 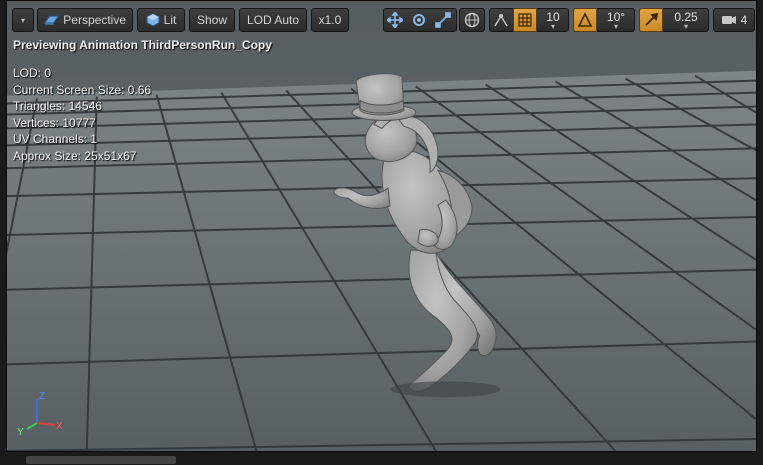 What do you see at coordinates (75, 155) in the screenshot?
I see `stat-approx-size: Approx Size: 25x51x67` at bounding box center [75, 155].